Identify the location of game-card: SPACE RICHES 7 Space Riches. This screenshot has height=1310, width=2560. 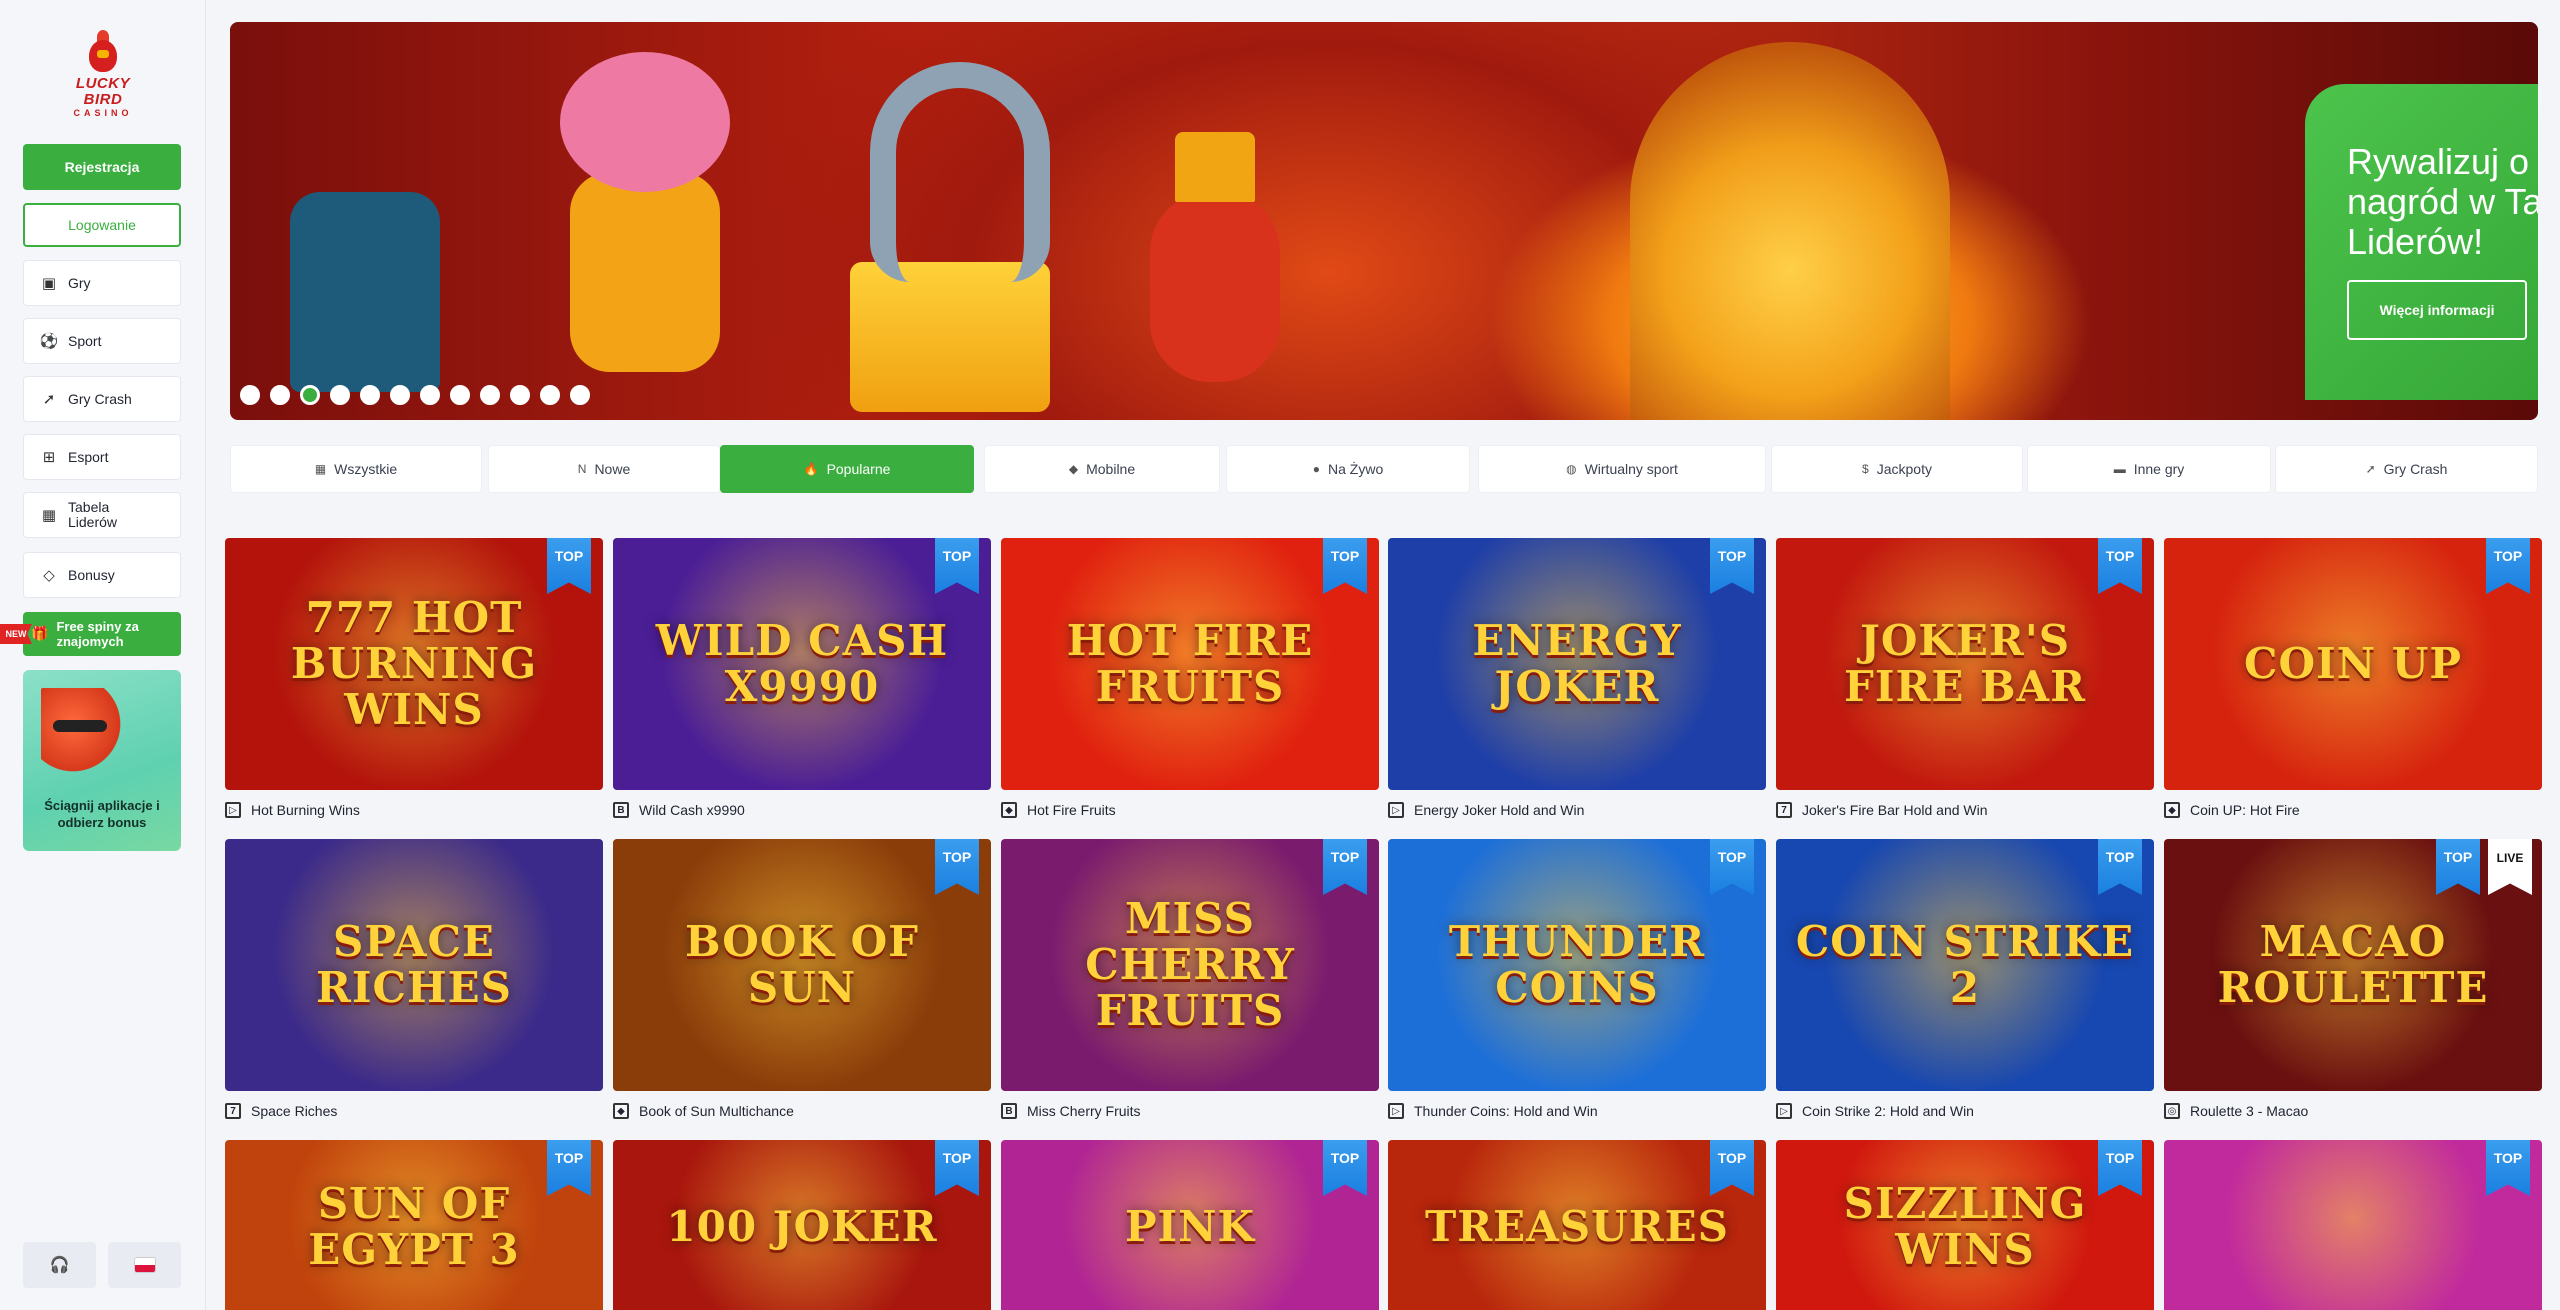
(414, 985).